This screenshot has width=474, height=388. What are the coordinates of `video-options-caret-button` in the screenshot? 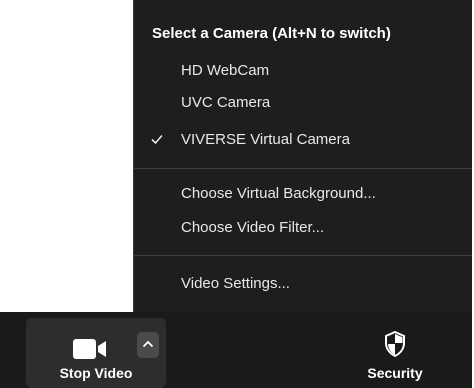 It's located at (148, 345).